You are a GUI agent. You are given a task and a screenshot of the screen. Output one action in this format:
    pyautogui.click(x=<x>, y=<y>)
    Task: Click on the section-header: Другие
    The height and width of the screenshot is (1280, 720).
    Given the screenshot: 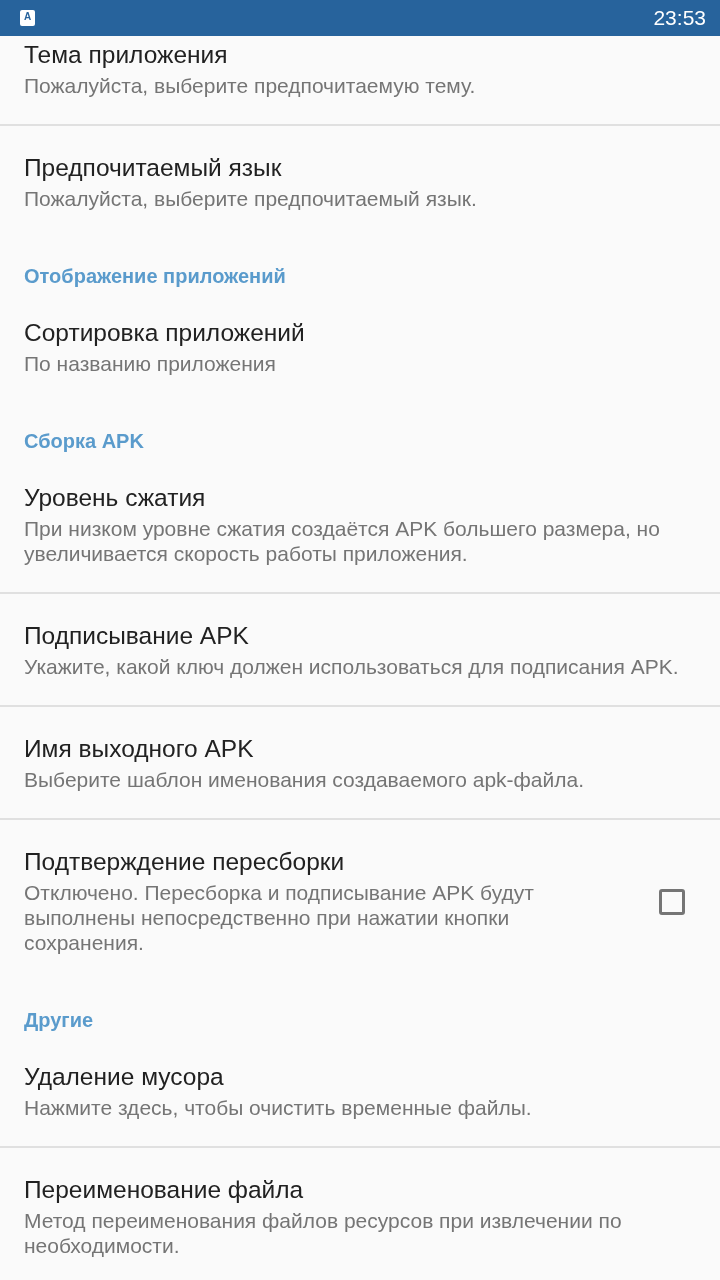 What is the action you would take?
    pyautogui.click(x=59, y=1020)
    